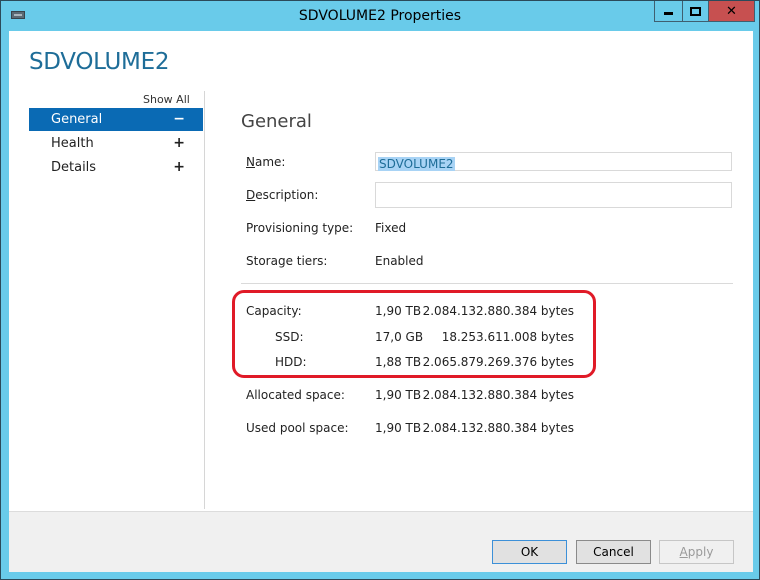  Describe the element at coordinates (487, 283) in the screenshot. I see `section-separator` at that location.